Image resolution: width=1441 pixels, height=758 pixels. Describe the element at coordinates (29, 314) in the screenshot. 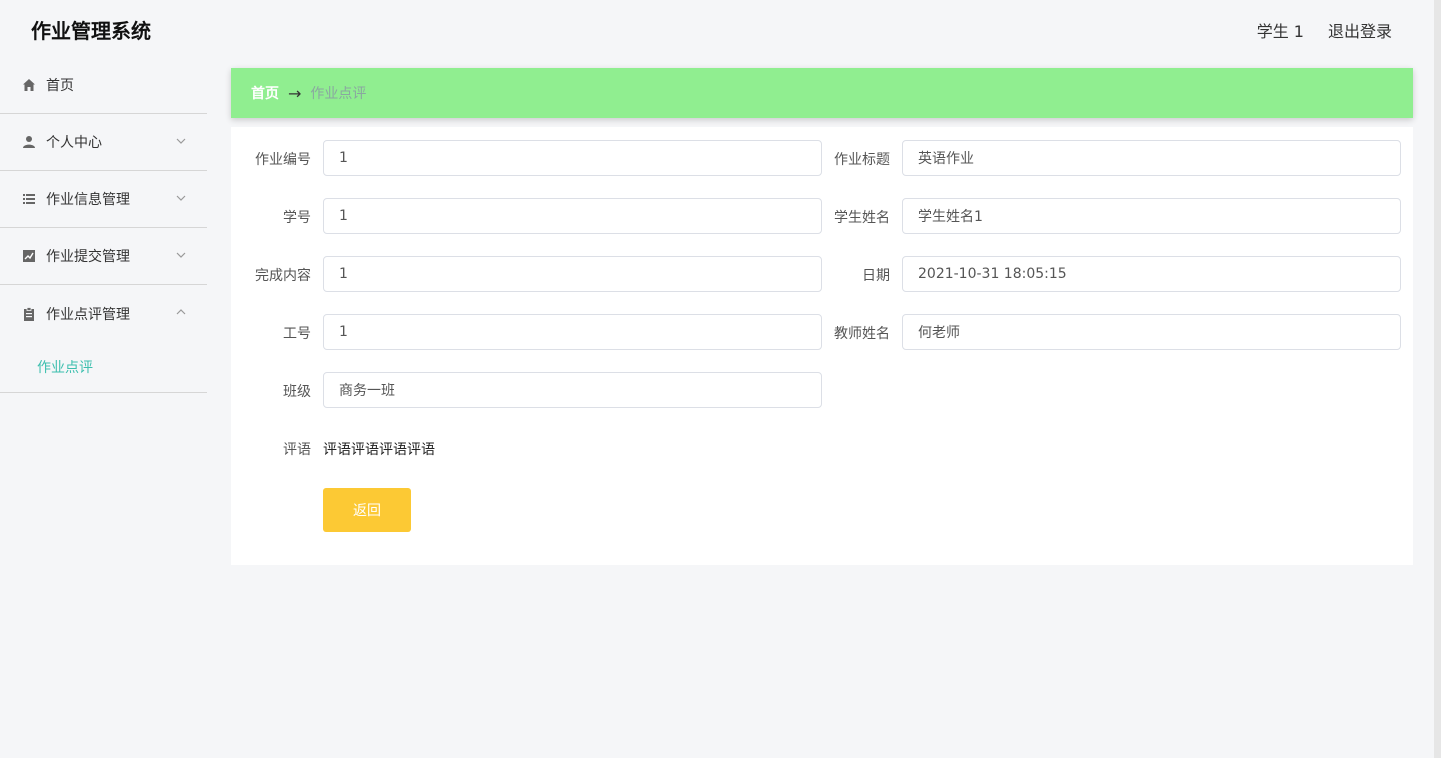

I see `clipboard-icon` at that location.